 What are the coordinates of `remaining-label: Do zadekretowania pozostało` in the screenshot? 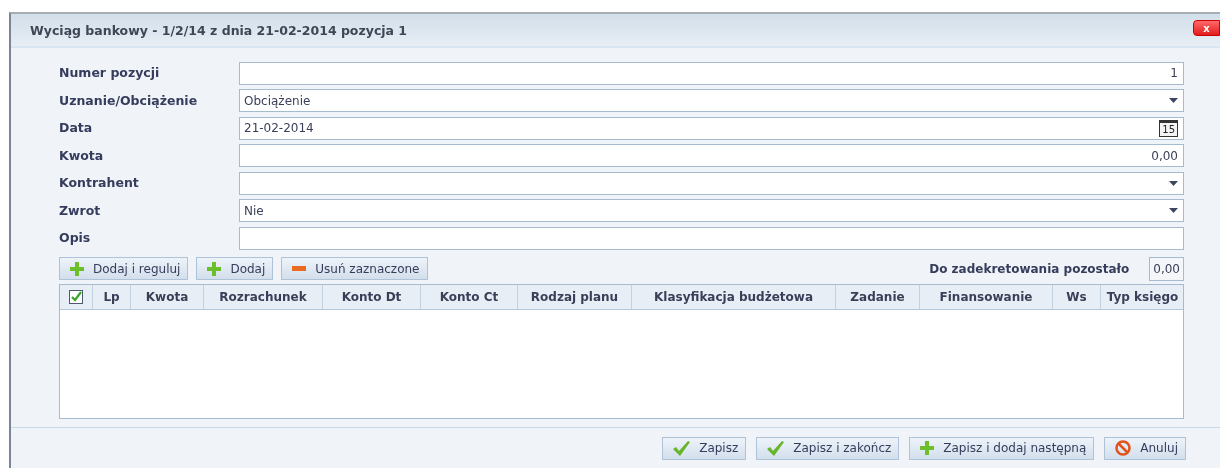 It's located at (1029, 268).